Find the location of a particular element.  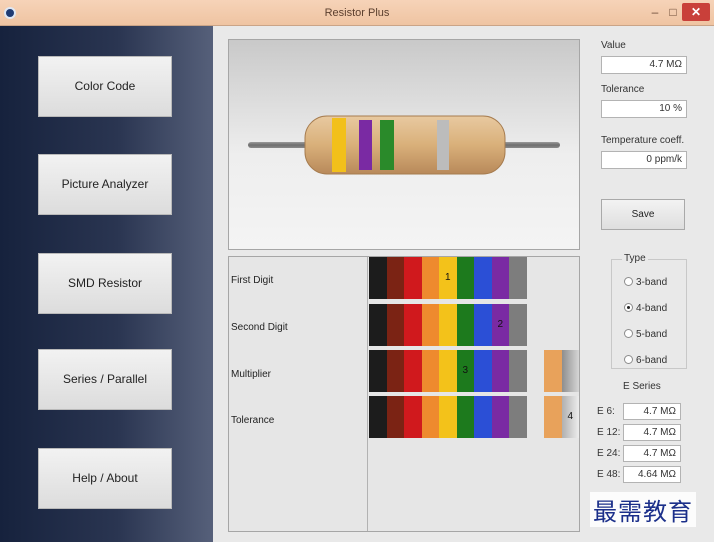

type-option-4band: 4-band is located at coordinates (645, 308).